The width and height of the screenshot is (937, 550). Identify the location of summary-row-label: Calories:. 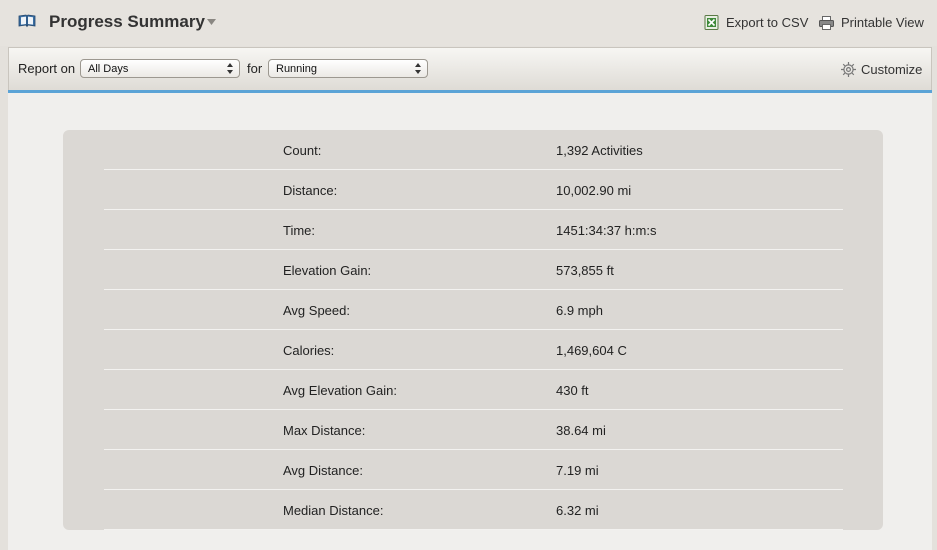
(309, 350).